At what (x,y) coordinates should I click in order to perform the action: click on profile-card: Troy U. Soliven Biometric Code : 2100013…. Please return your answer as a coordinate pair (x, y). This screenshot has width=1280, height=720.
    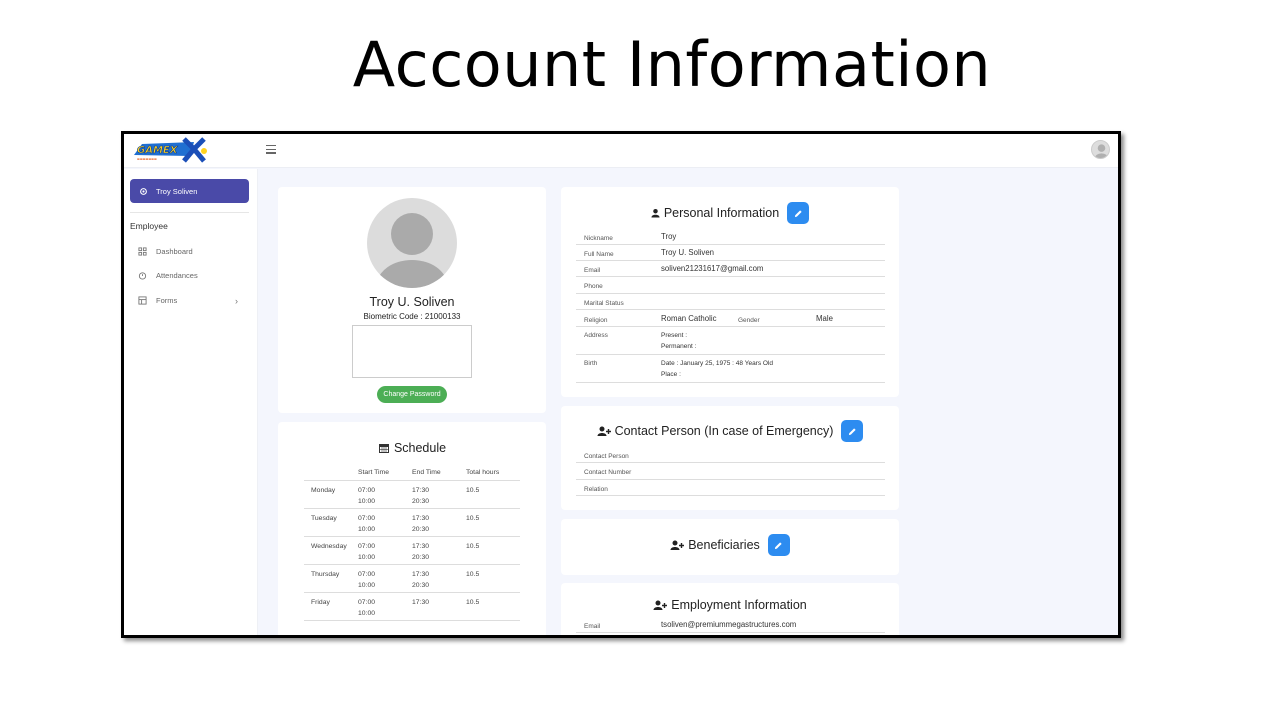
    Looking at the image, I should click on (412, 300).